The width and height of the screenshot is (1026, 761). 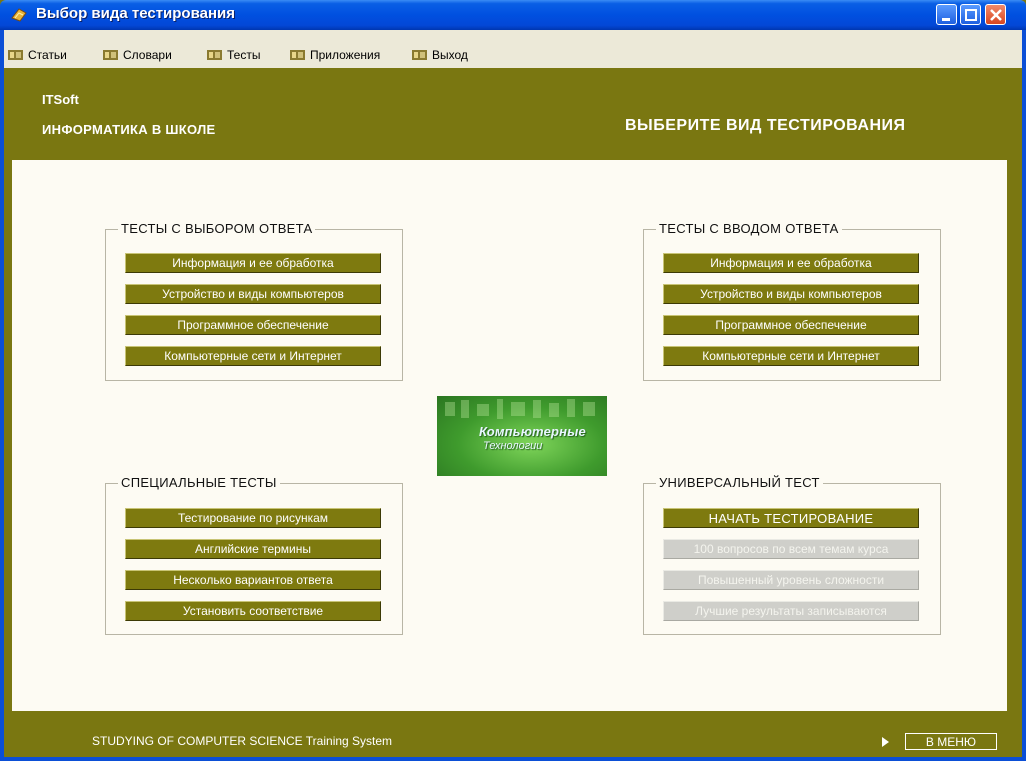 I want to click on maximize-icon, so click(x=971, y=15).